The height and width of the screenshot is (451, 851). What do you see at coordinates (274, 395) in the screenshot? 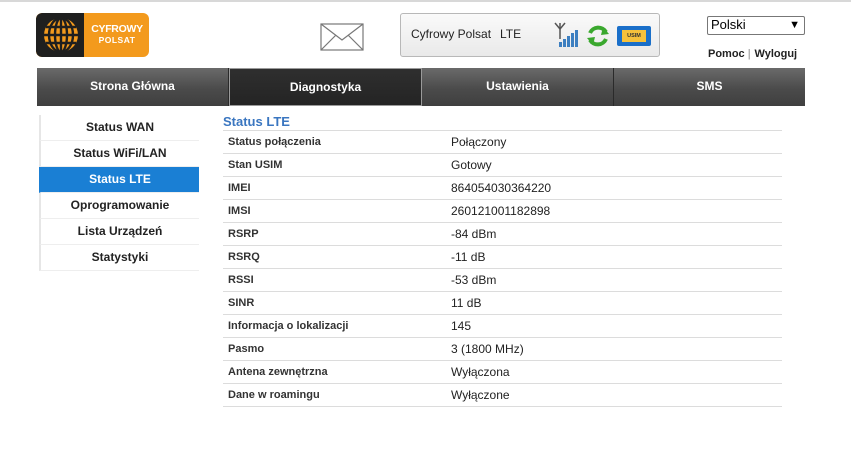
I see `row-key: Dane w roamingu` at bounding box center [274, 395].